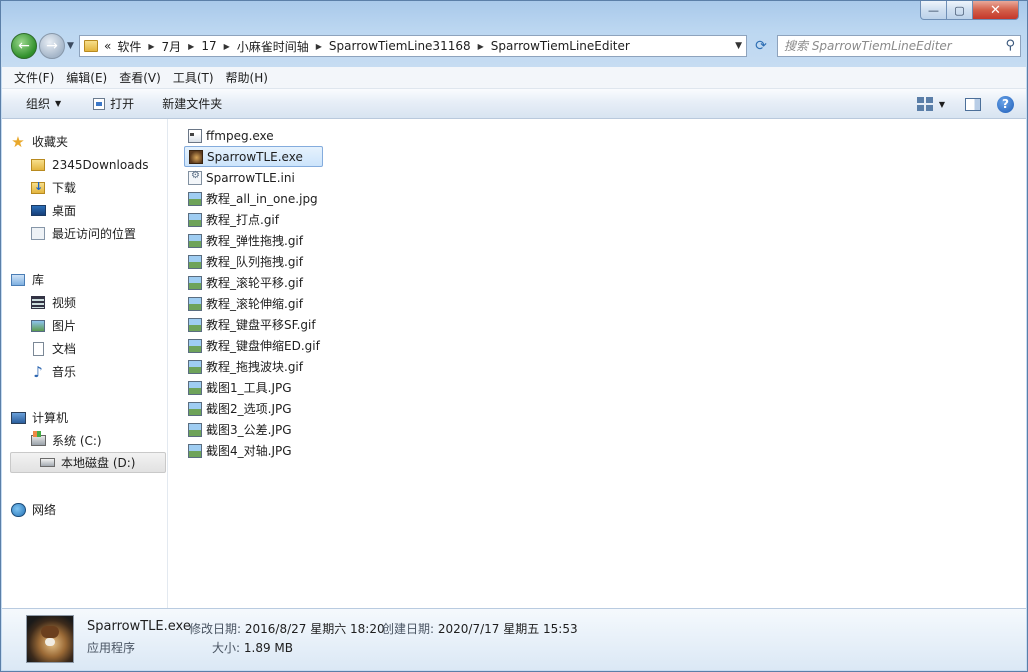  I want to click on sidebar-label: 视频, so click(64, 303).